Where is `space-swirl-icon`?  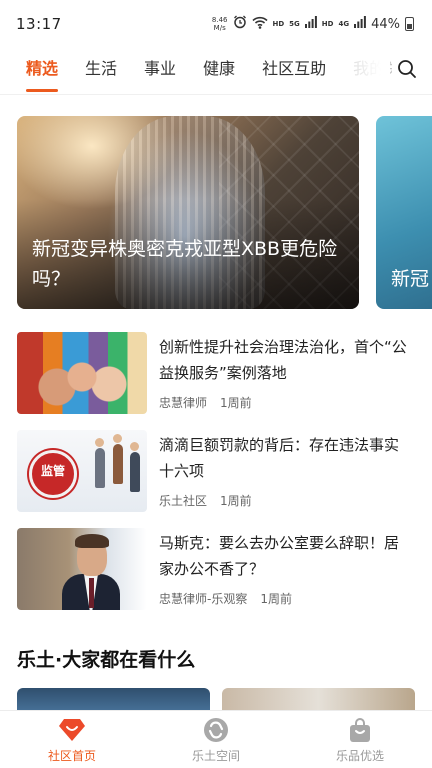 space-swirl-icon is located at coordinates (216, 730).